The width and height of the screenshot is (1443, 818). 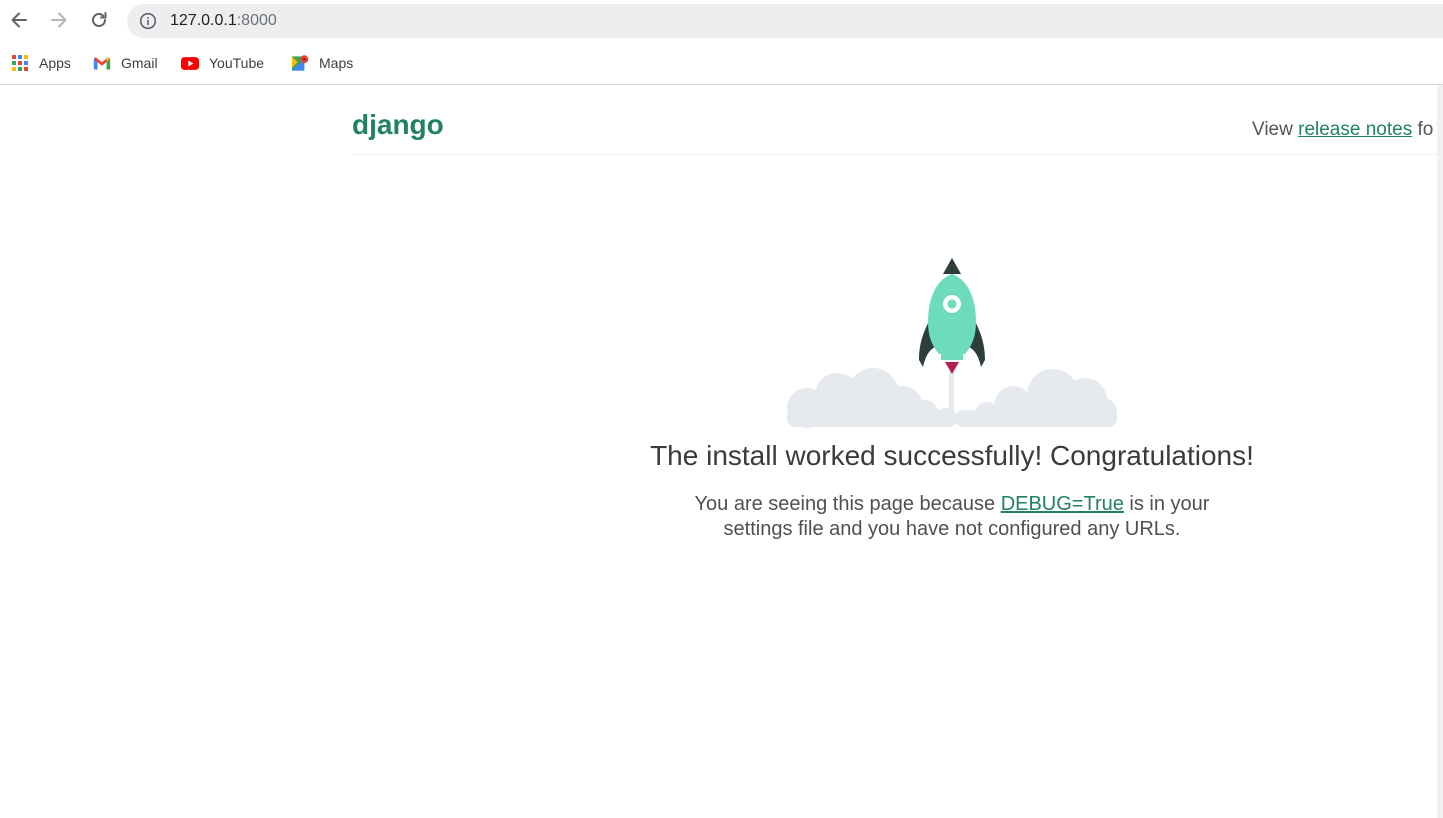 What do you see at coordinates (847, 504) in the screenshot?
I see `sub-before: You are seeing this page because` at bounding box center [847, 504].